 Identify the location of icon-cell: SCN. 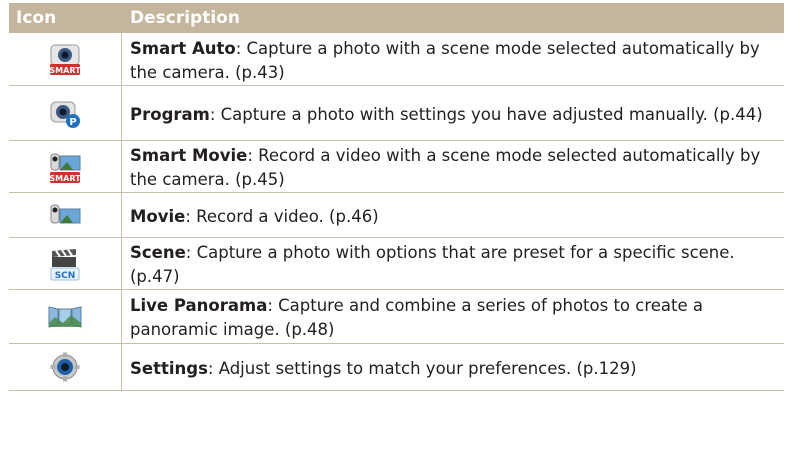
(65, 263).